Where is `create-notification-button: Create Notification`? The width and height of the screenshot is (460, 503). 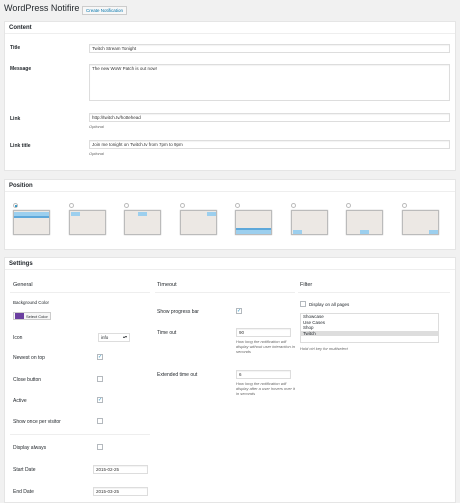
create-notification-button: Create Notification is located at coordinates (105, 10).